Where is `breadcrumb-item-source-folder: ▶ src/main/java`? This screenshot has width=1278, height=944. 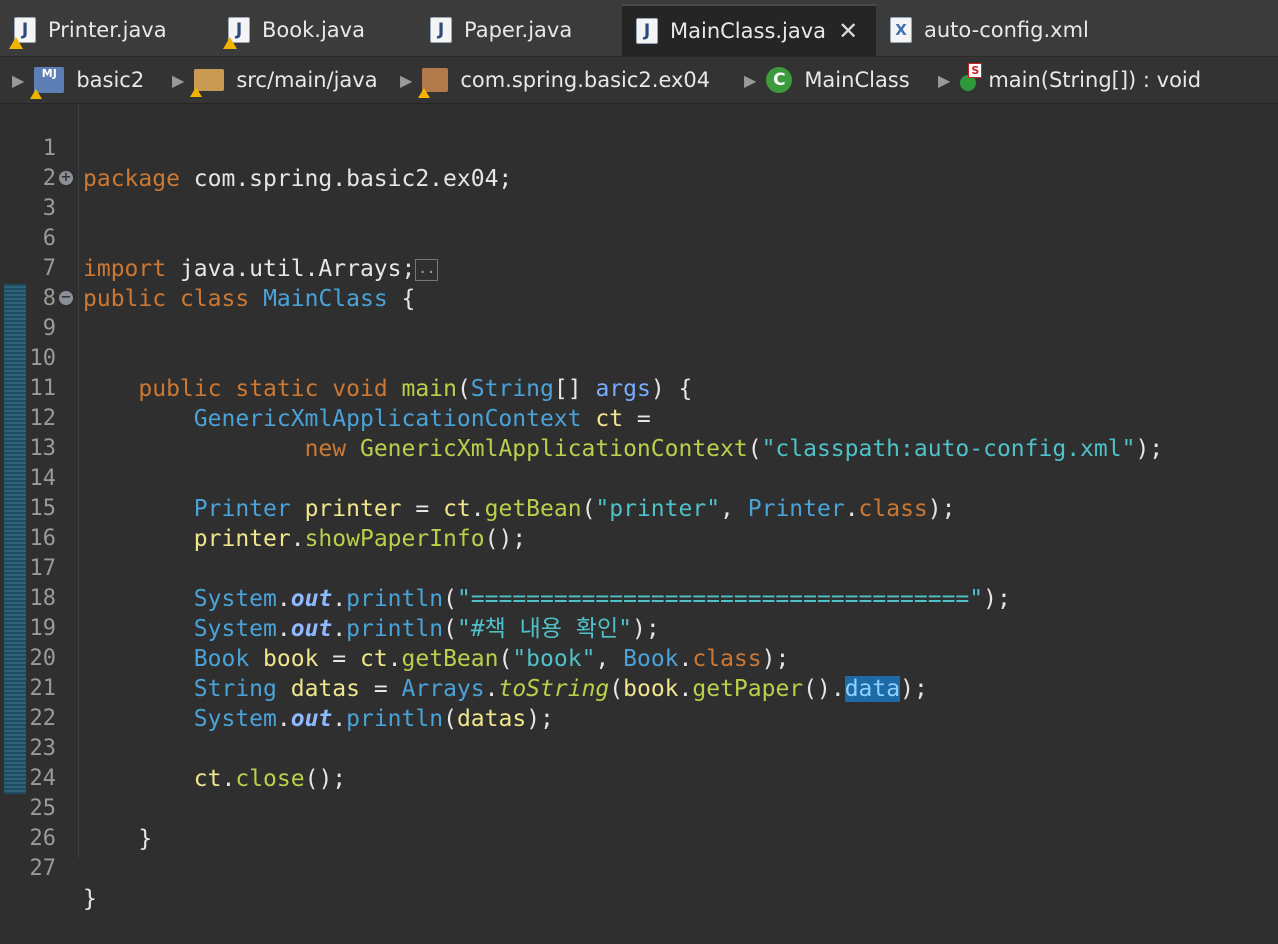
breadcrumb-item-source-folder: ▶ src/main/java is located at coordinates (275, 80).